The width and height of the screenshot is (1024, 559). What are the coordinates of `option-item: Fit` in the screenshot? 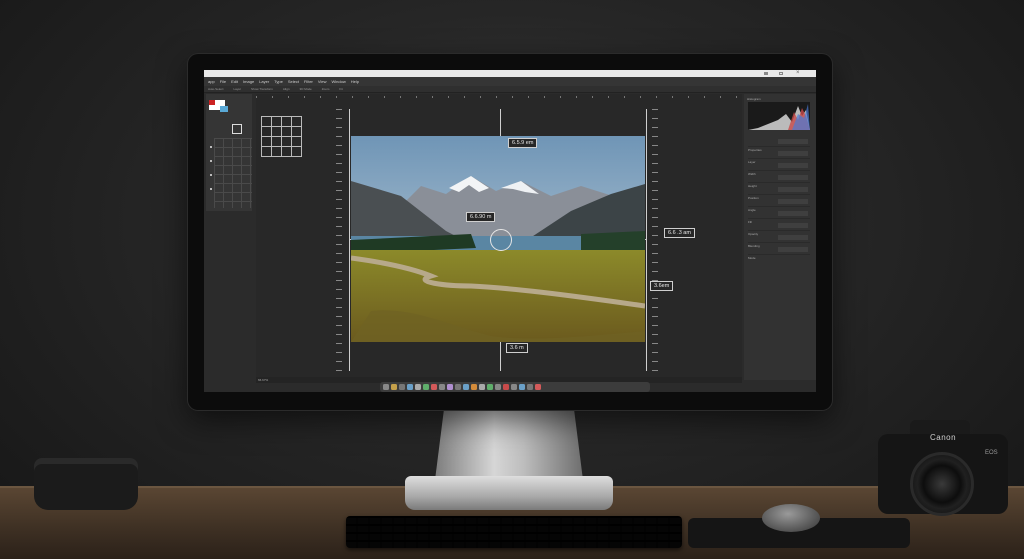 It's located at (340, 89).